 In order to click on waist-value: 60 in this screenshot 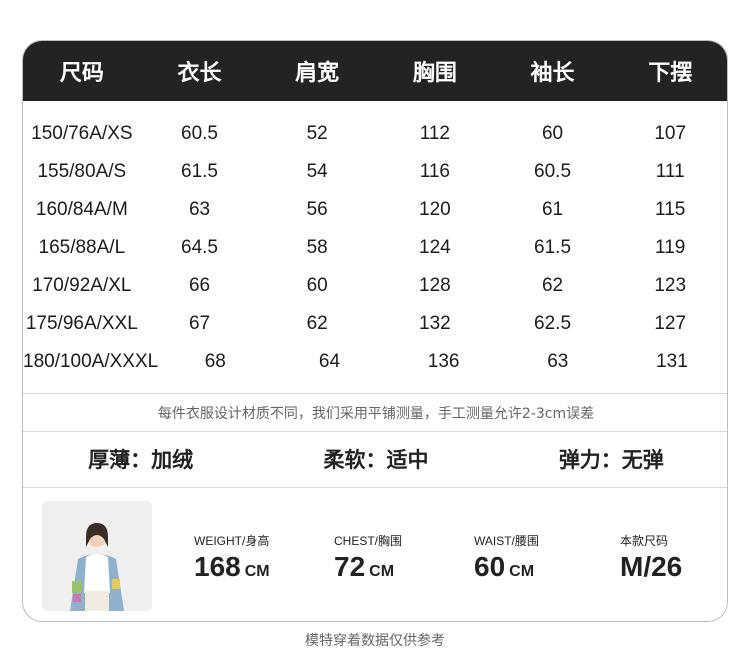, I will do `click(490, 566)`.